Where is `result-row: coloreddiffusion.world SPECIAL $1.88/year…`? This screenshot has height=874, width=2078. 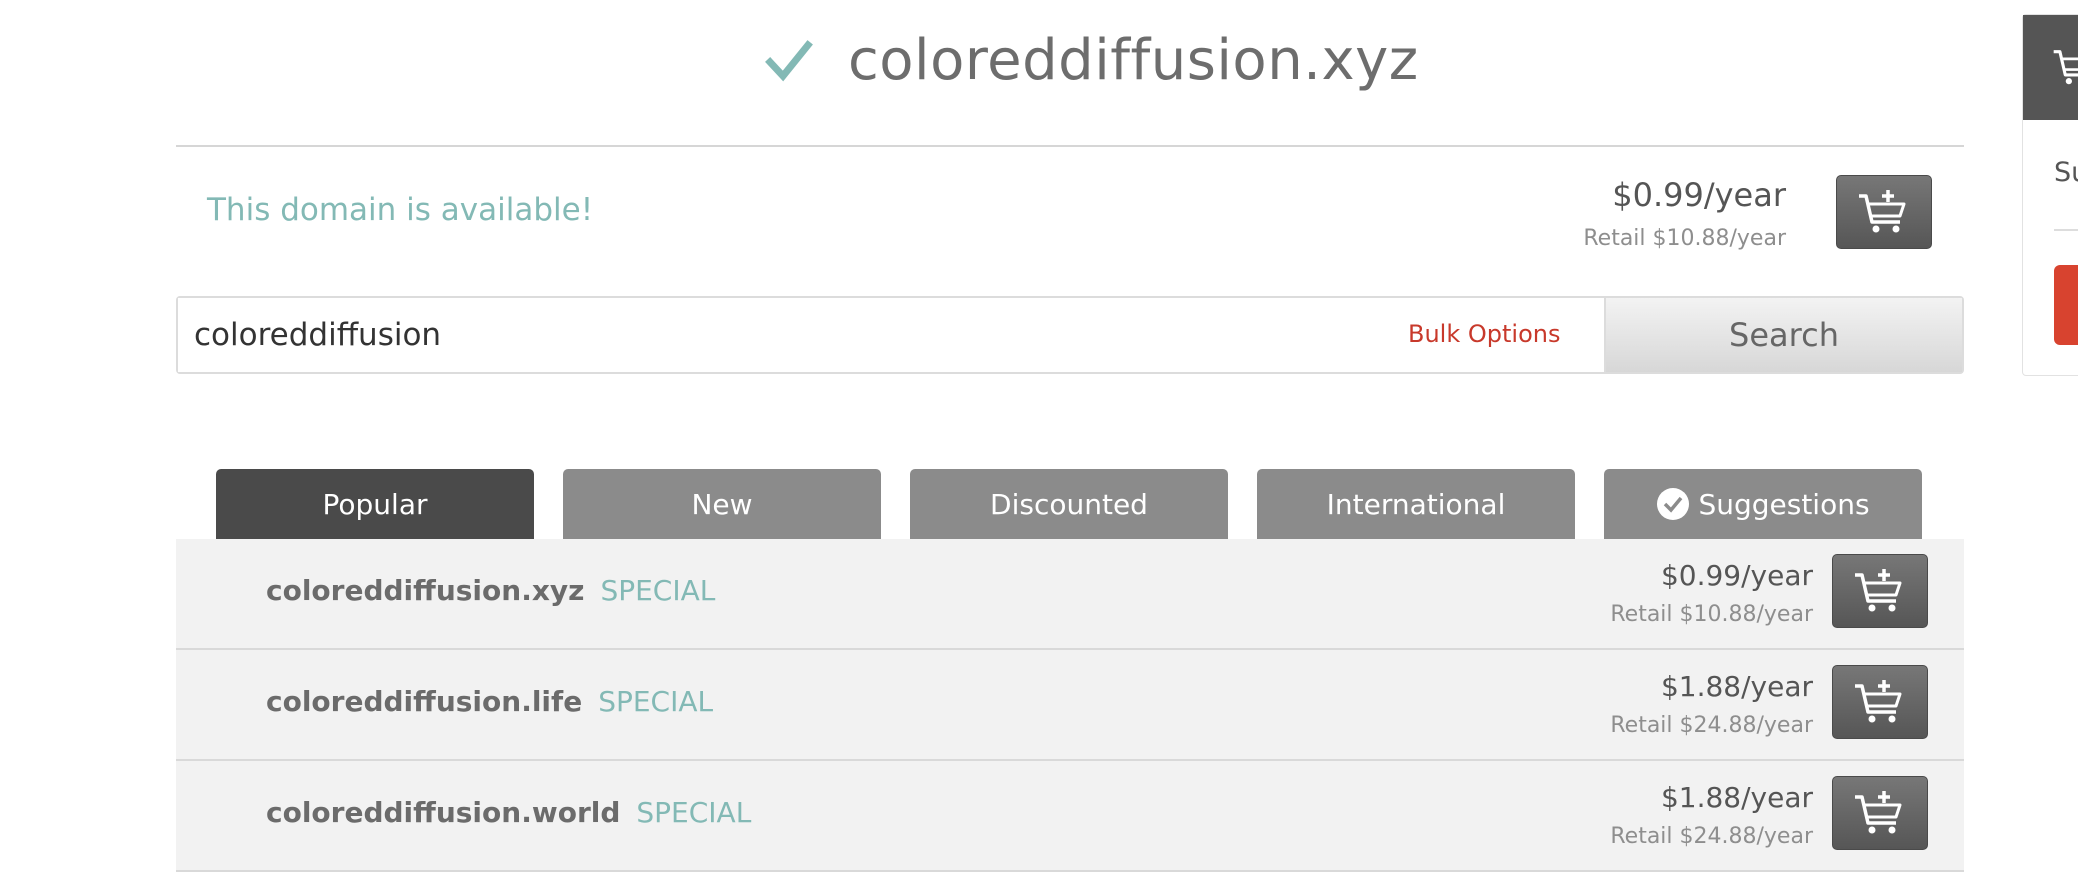
result-row: coloreddiffusion.world SPECIAL $1.88/year… is located at coordinates (1070, 816).